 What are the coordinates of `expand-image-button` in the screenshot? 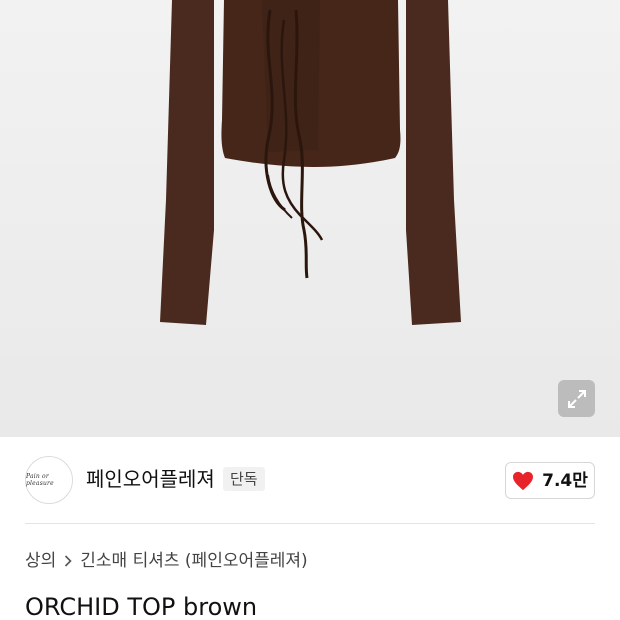 It's located at (576, 398).